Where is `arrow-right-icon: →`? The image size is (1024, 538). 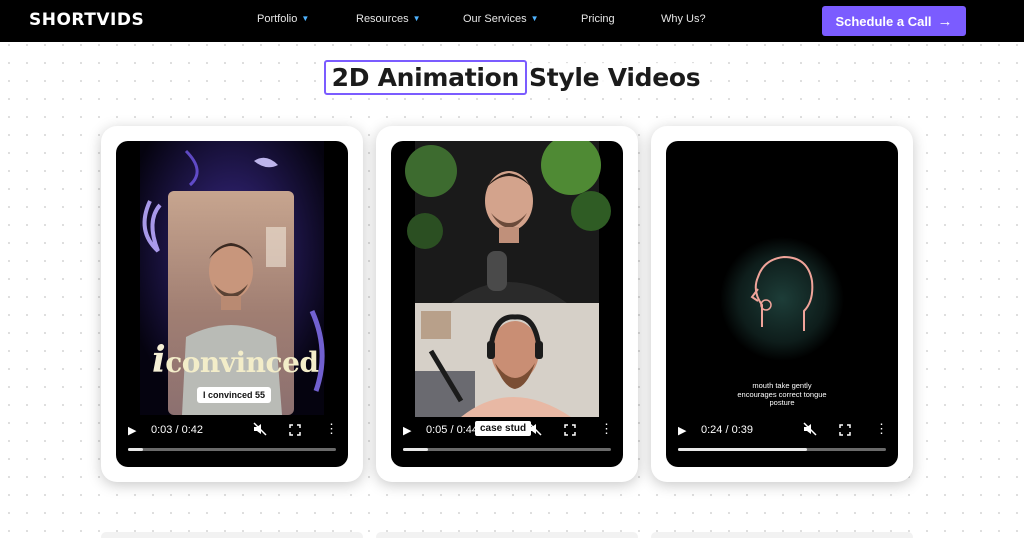 arrow-right-icon: → is located at coordinates (945, 21).